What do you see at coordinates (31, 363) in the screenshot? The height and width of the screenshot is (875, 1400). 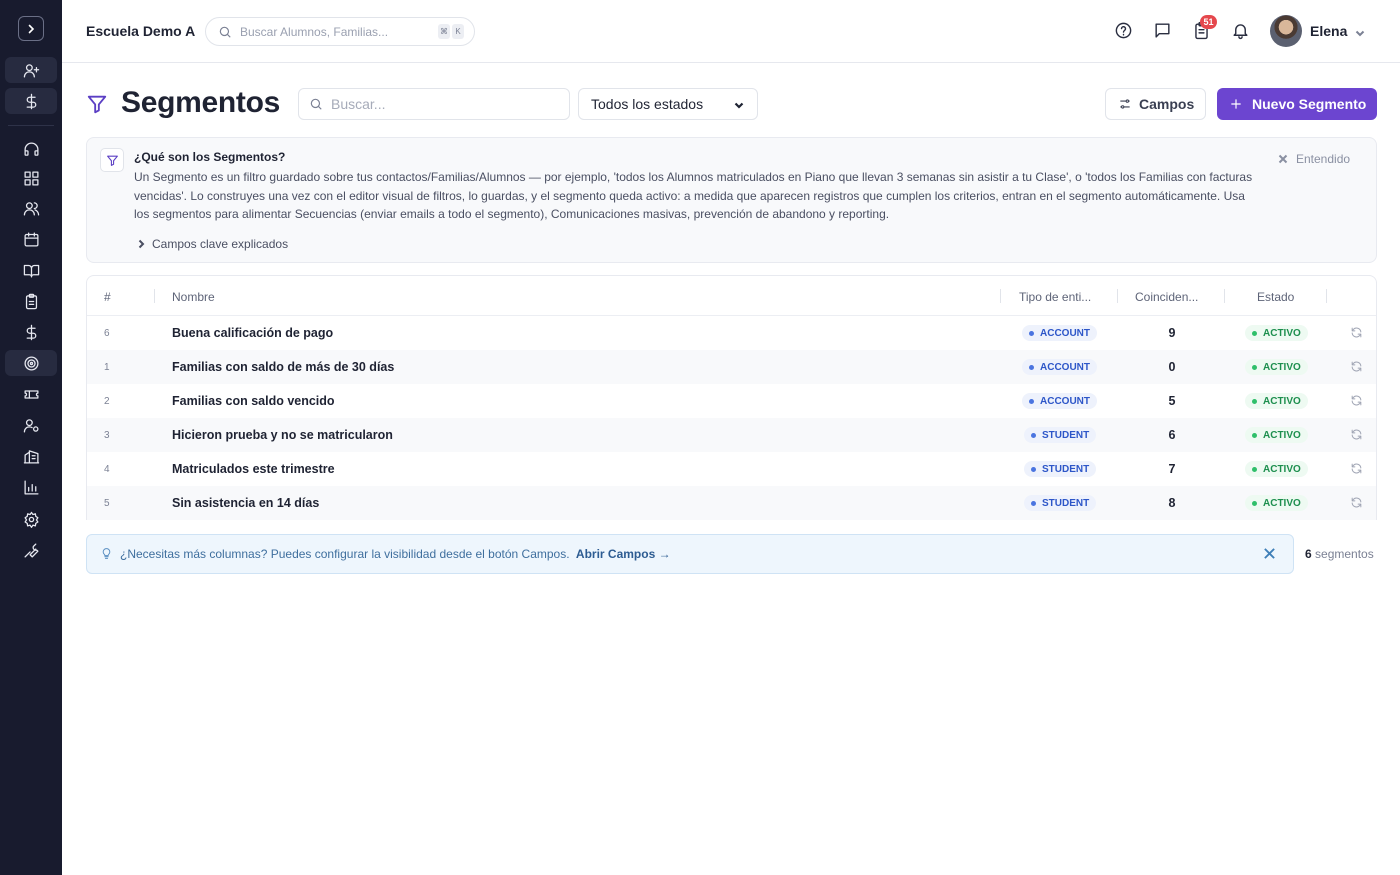 I see `sidebar-item-segments` at bounding box center [31, 363].